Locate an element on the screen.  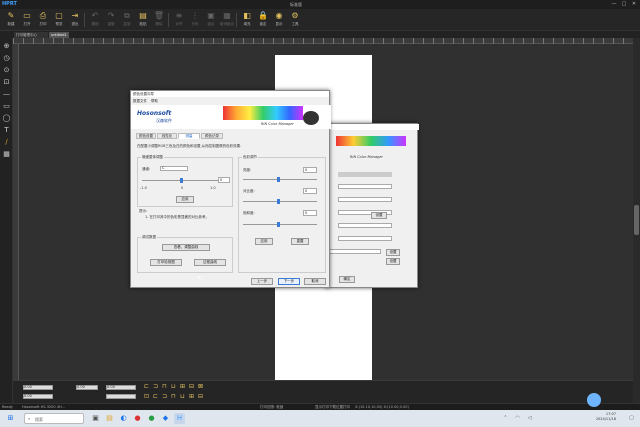
toolbar-distribute-button: ⋮ 分布 is located at coordinates (195, 20).